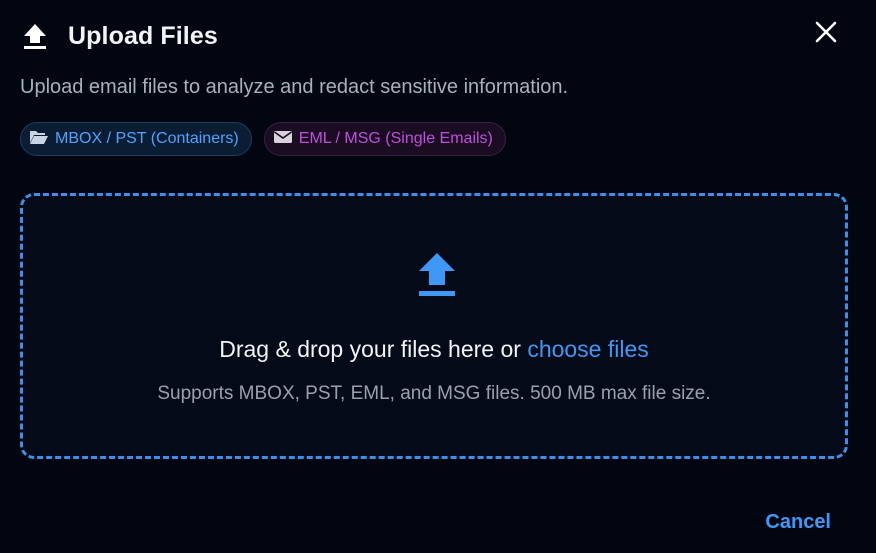  What do you see at coordinates (798, 522) in the screenshot?
I see `cancel-button: Cancel` at bounding box center [798, 522].